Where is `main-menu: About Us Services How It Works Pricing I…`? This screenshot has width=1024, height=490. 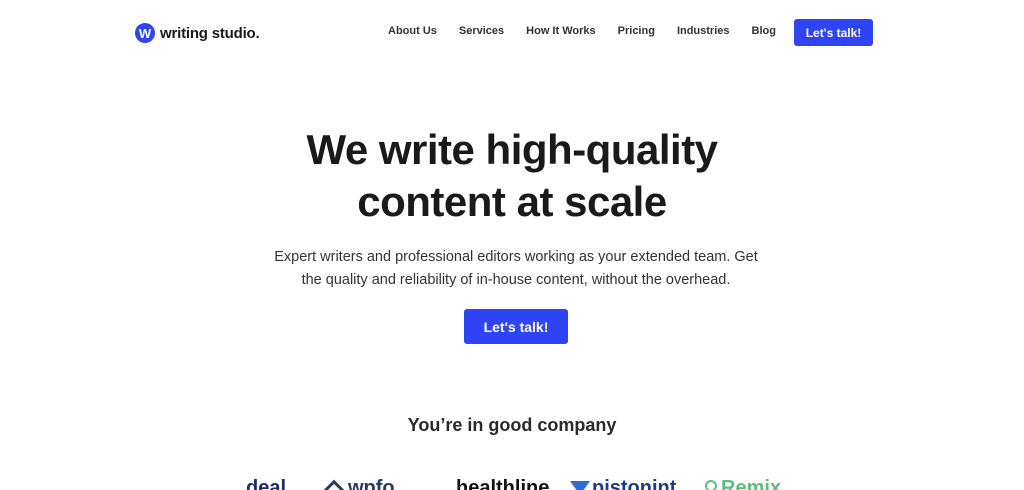 main-menu: About Us Services How It Works Pricing I… is located at coordinates (582, 31).